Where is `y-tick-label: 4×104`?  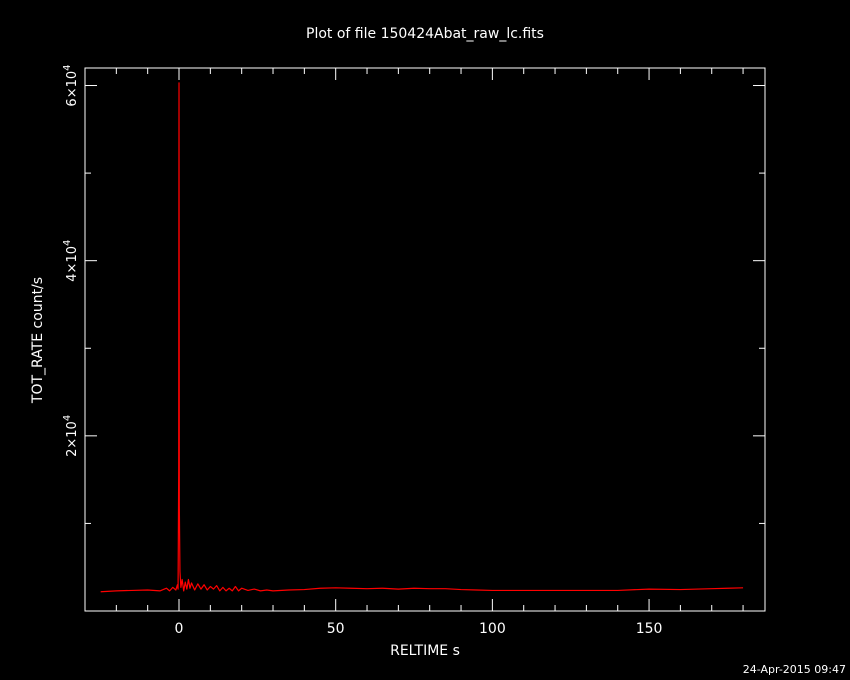 y-tick-label: 4×104 is located at coordinates (71, 261).